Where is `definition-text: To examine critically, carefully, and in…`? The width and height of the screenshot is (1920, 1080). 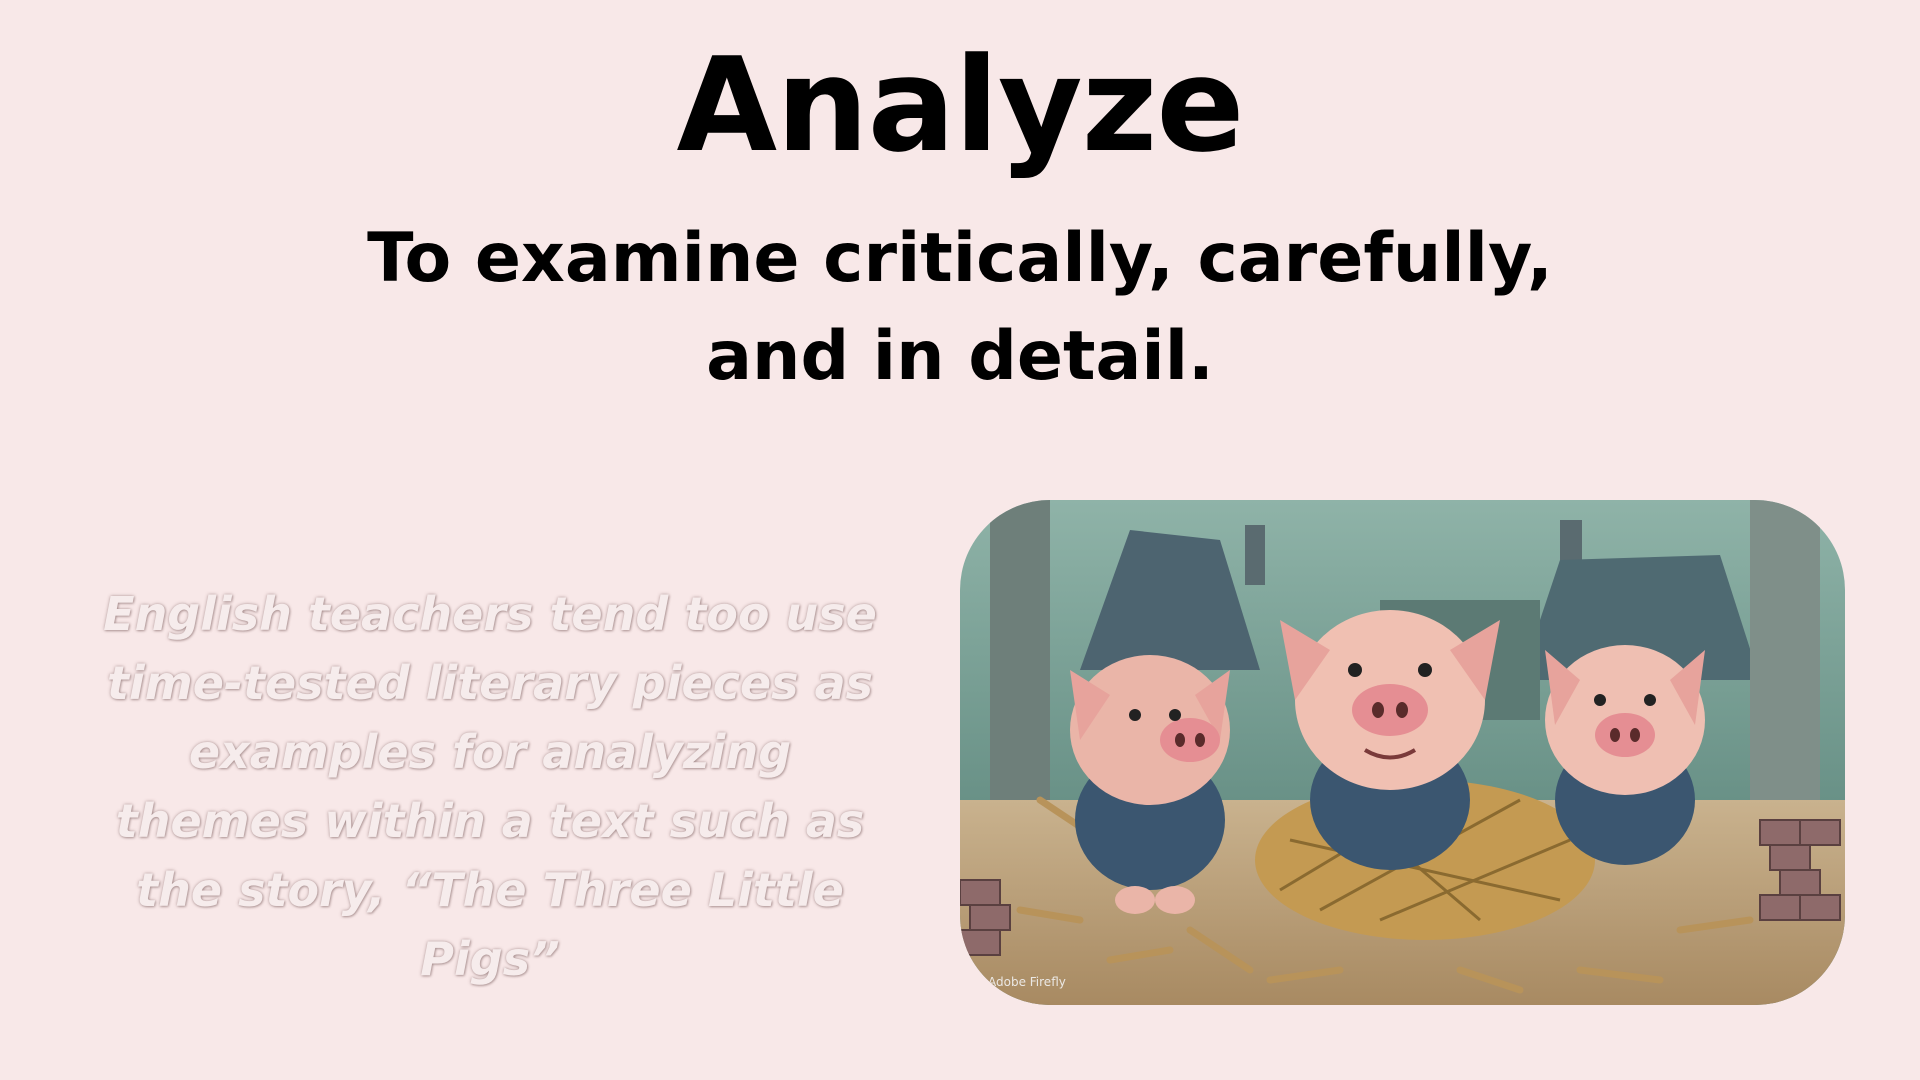 definition-text: To examine critically, carefully, and in… is located at coordinates (960, 307).